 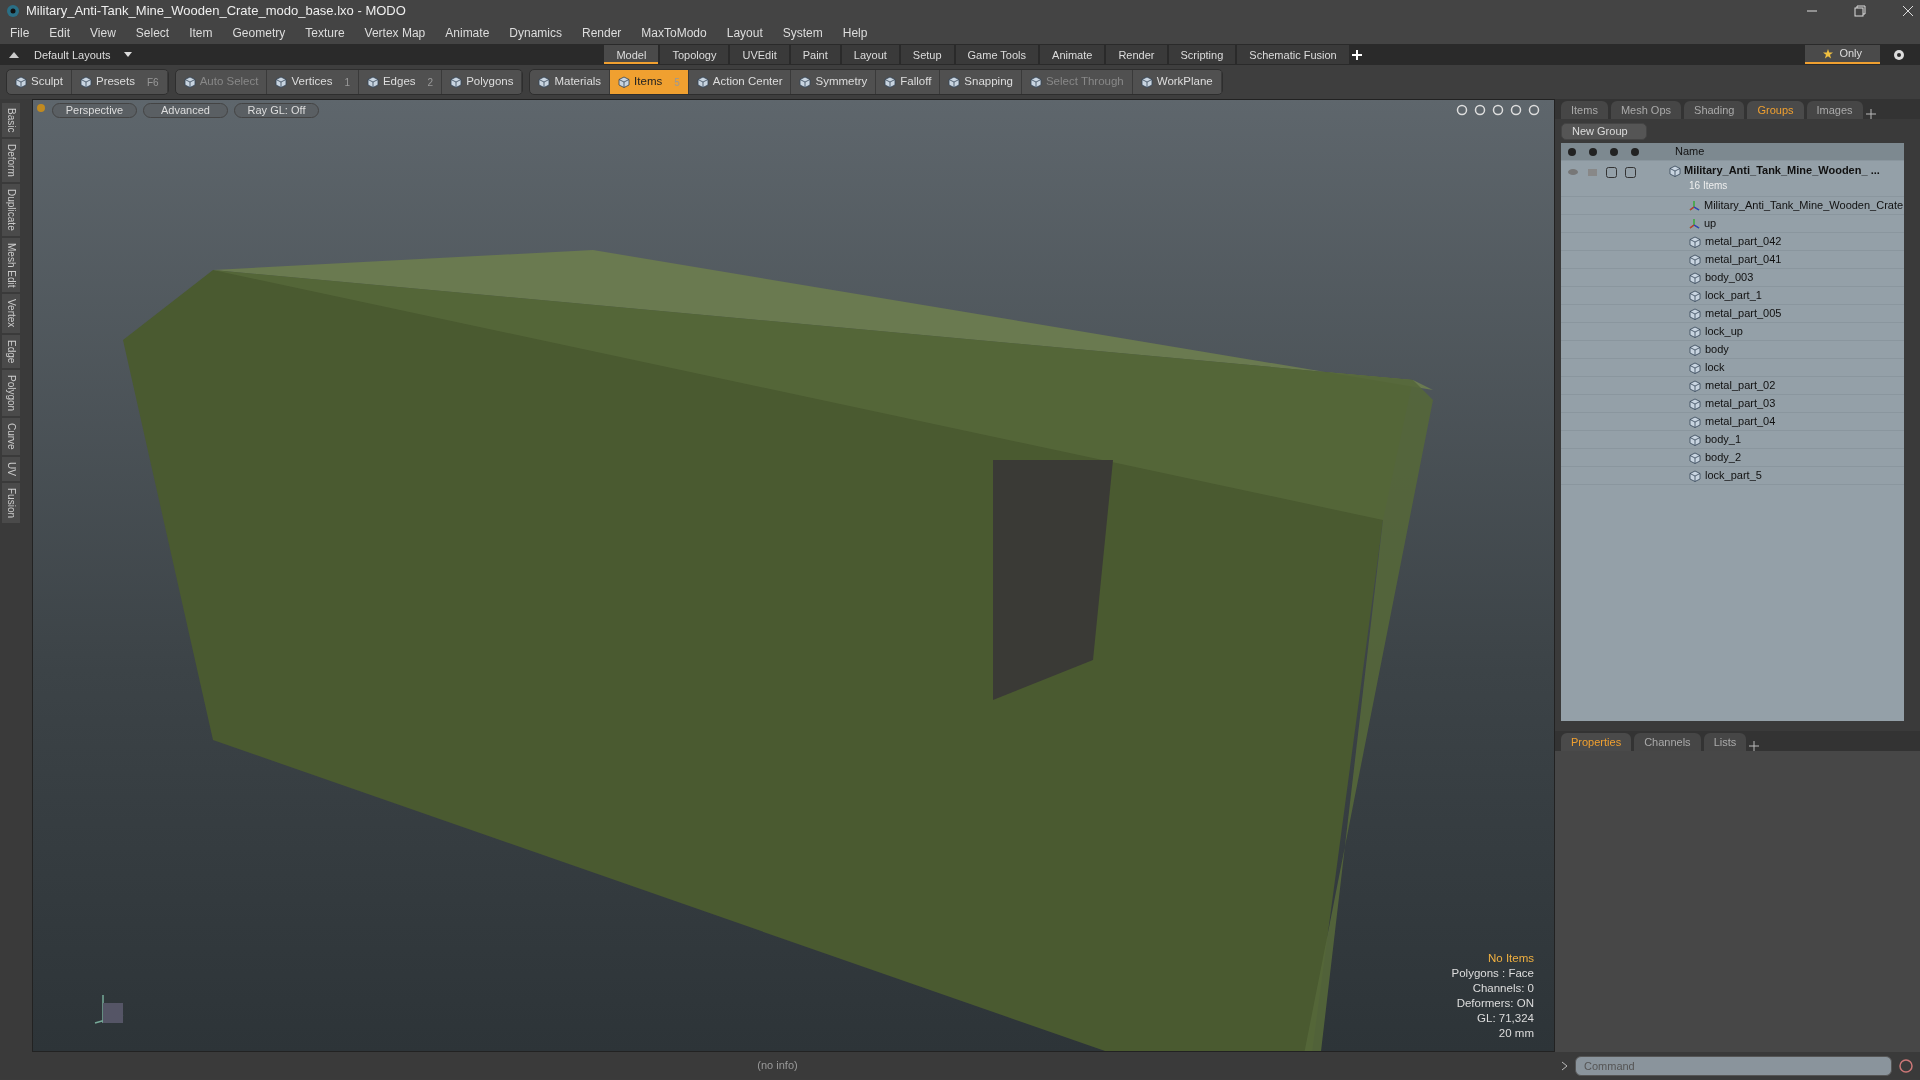 I want to click on info-text: Polygons : Face, so click(x=1492, y=973).